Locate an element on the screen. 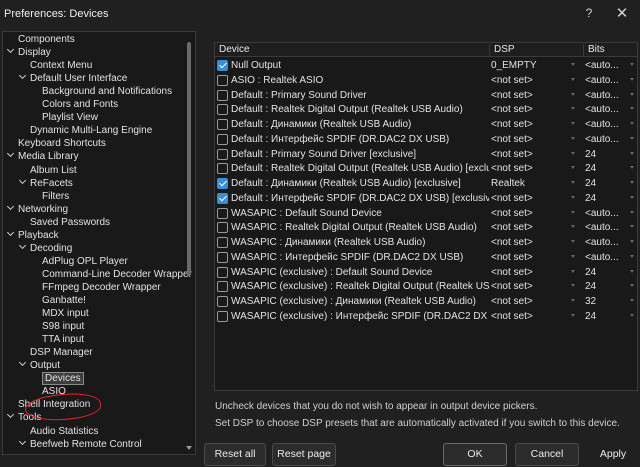  tree-scrollbar-thumb is located at coordinates (189, 159).